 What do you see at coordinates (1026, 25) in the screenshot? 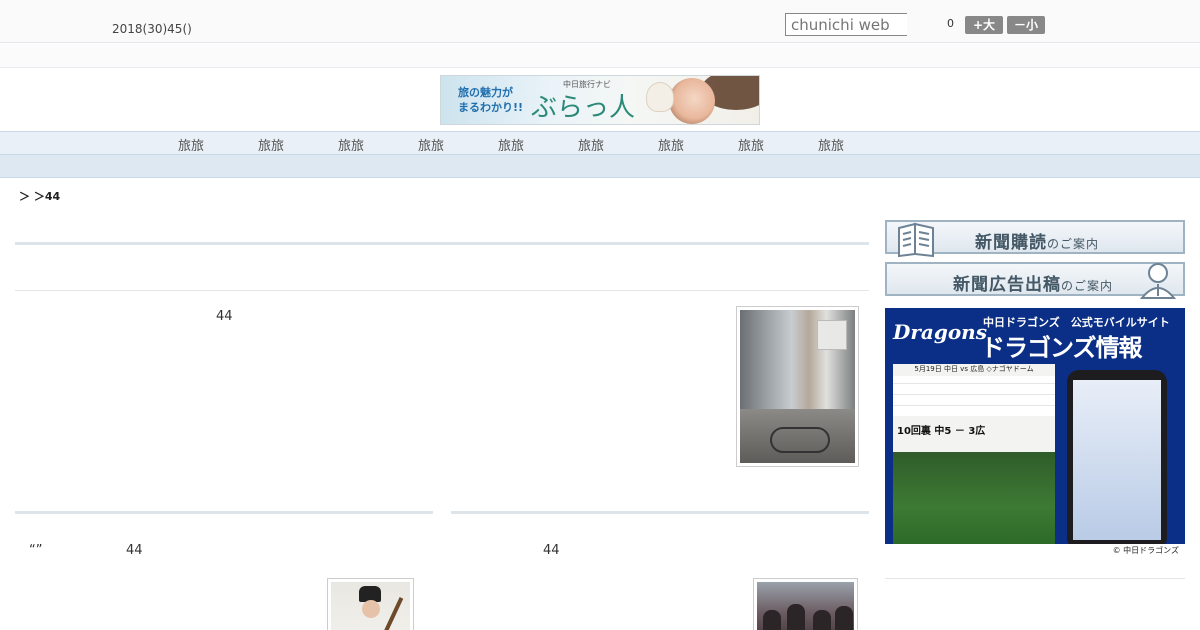
I see `font-smaller-button: －小` at bounding box center [1026, 25].